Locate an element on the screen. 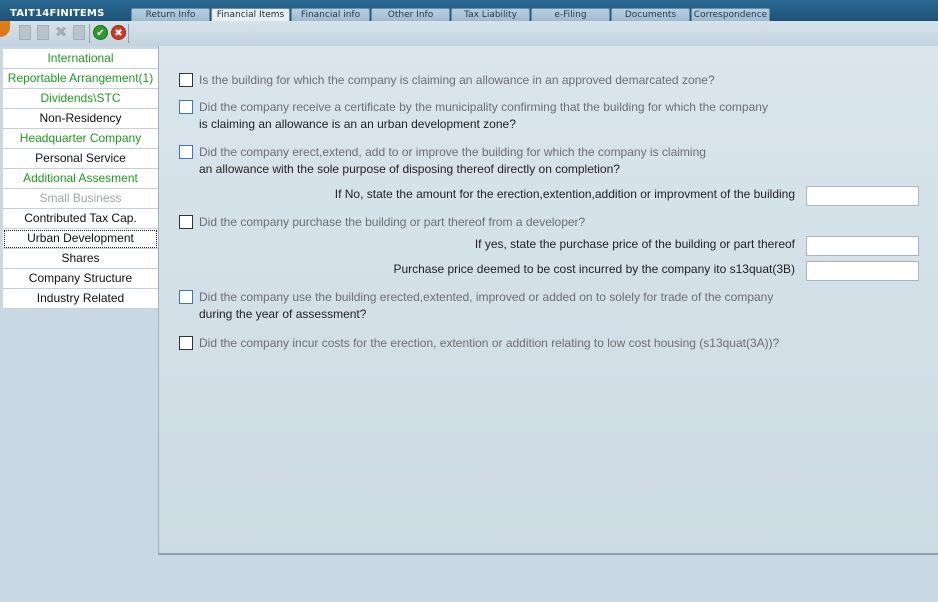 This screenshot has height=602, width=938. tab-other-info: Other Info is located at coordinates (410, 14).